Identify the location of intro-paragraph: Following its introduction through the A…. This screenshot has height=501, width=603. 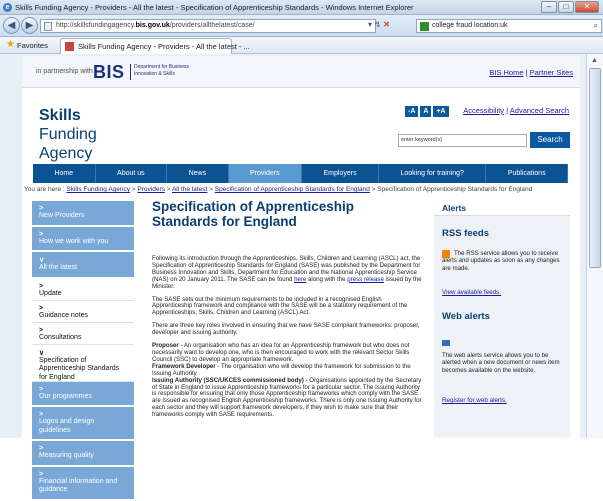
(287, 272).